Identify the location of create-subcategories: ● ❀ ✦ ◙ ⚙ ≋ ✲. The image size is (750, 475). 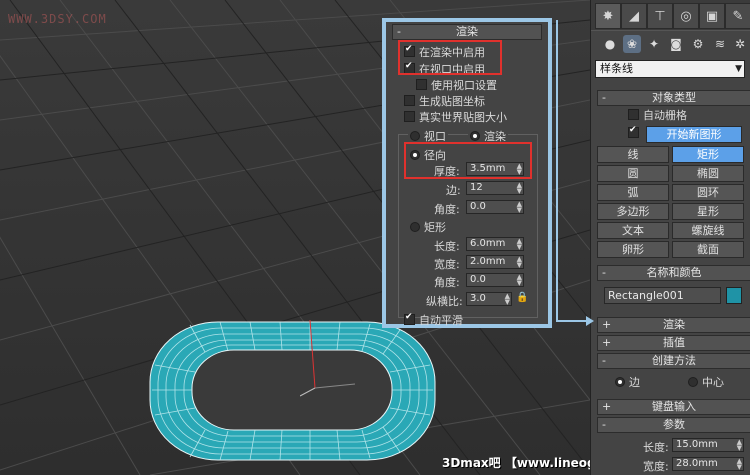
(670, 44).